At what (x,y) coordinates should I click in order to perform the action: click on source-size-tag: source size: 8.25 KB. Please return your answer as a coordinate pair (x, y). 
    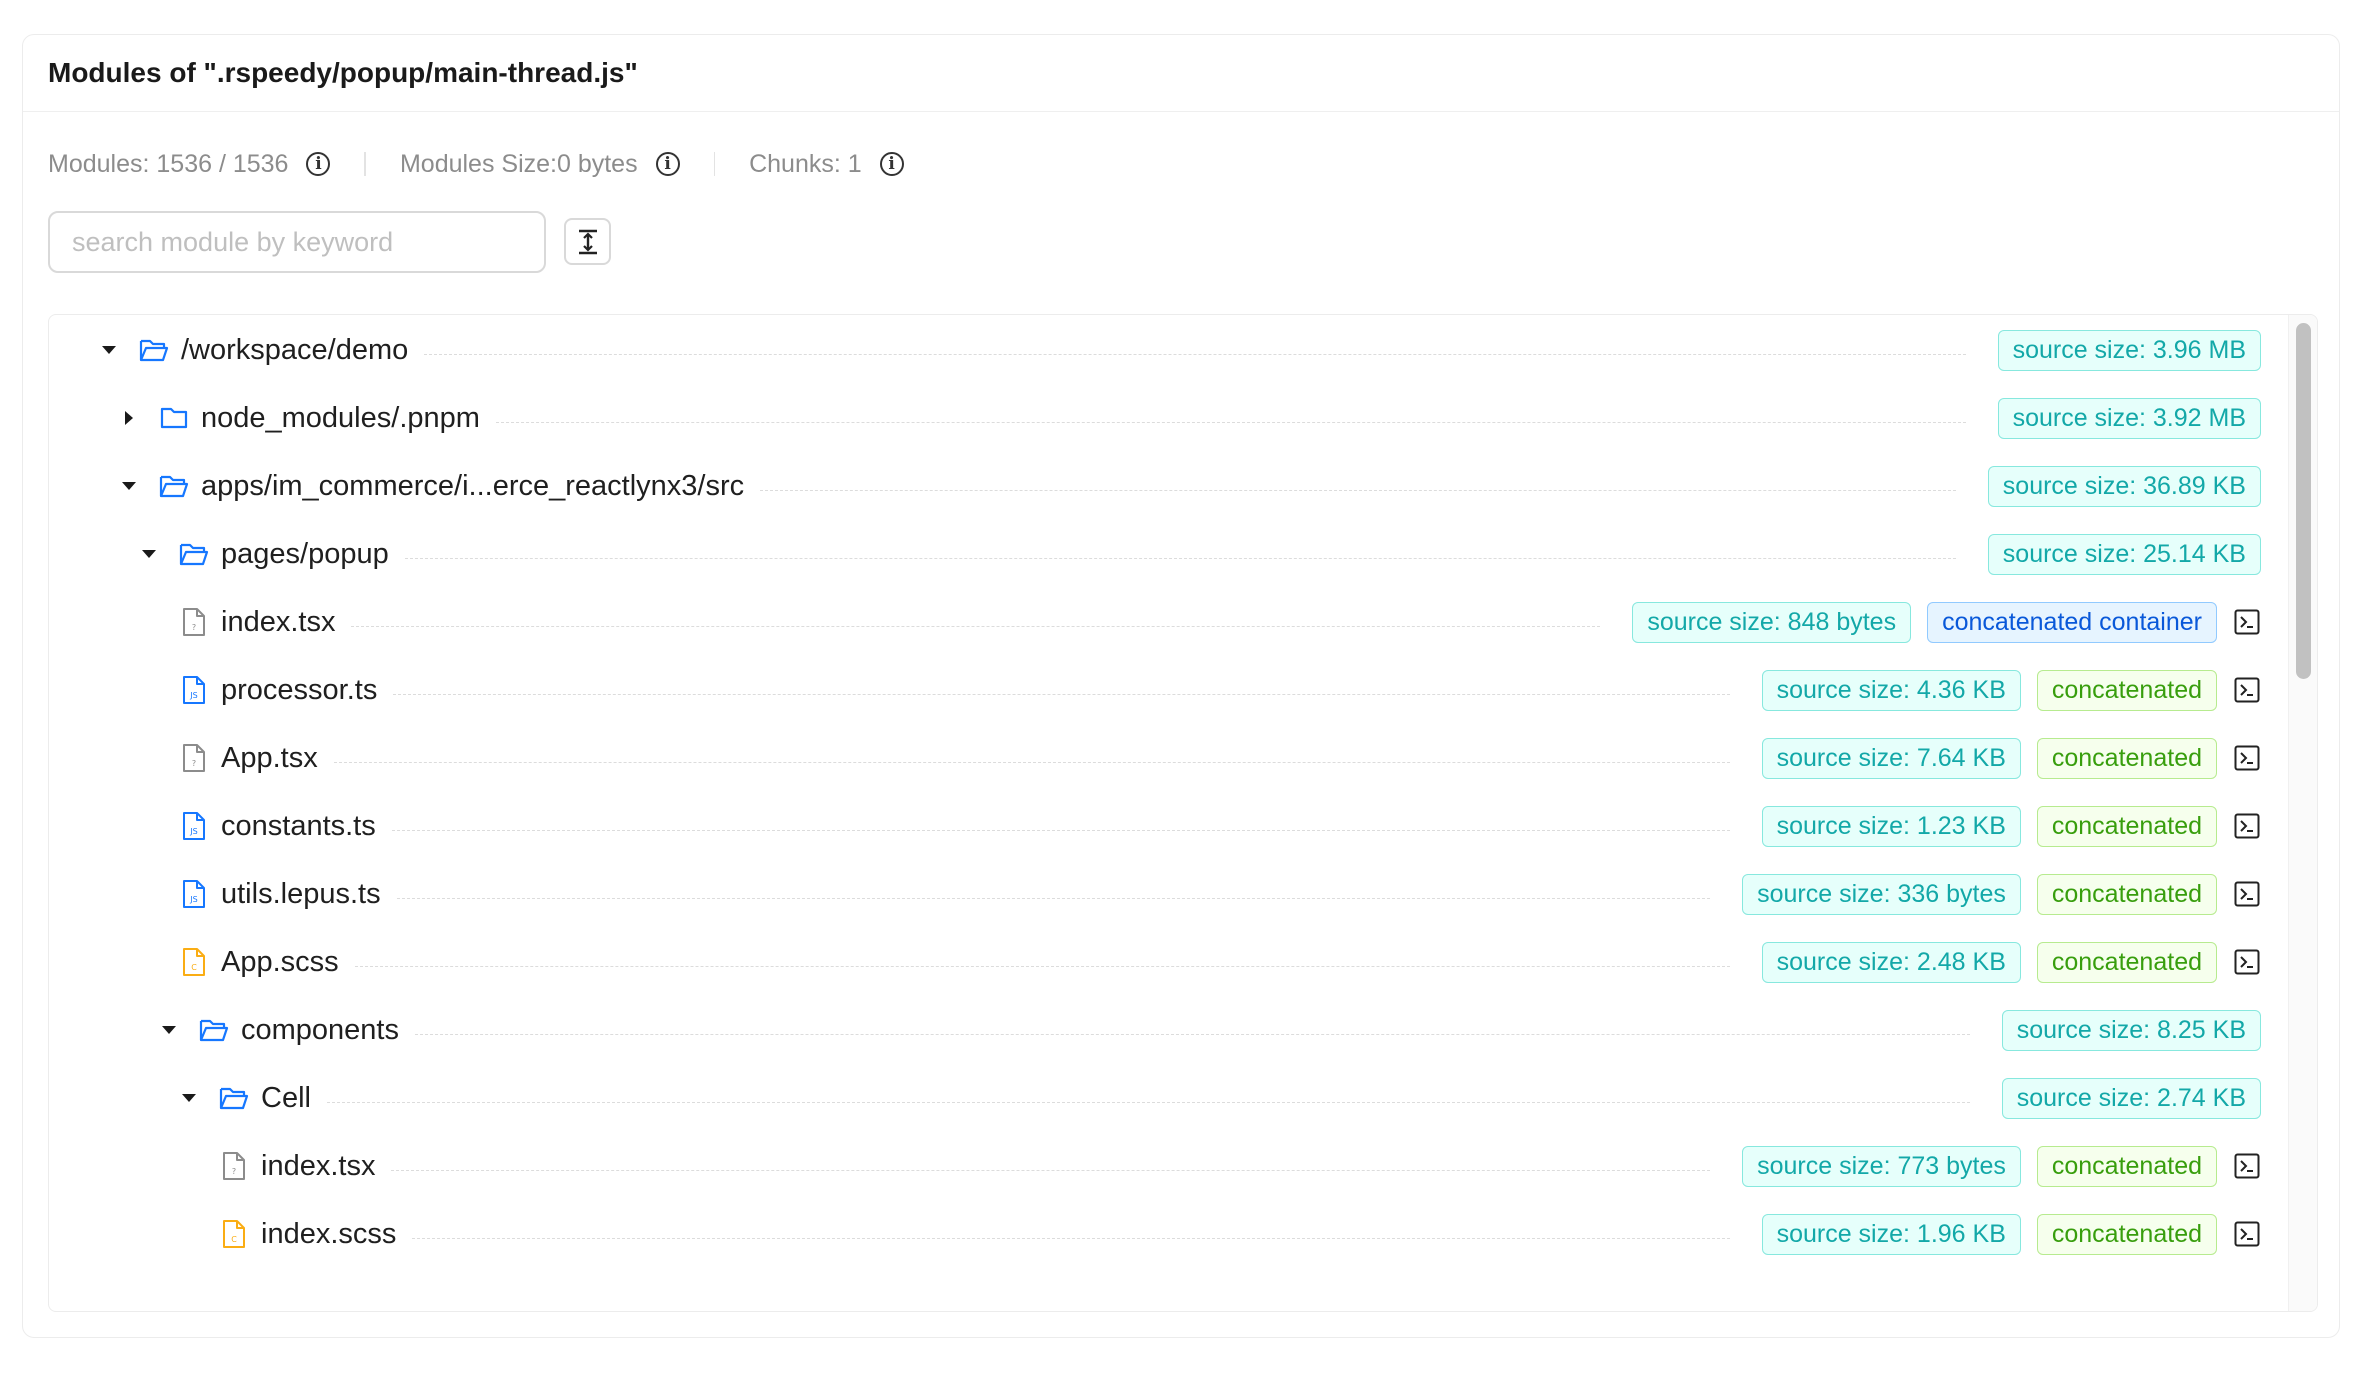
    Looking at the image, I should click on (2131, 1030).